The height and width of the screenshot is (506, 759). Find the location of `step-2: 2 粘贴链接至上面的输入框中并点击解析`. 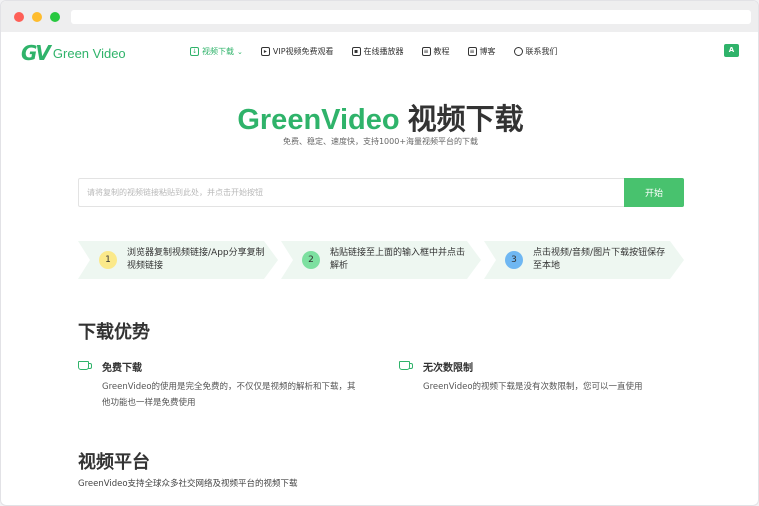

step-2: 2 粘贴链接至上面的输入框中并点击解析 is located at coordinates (381, 260).